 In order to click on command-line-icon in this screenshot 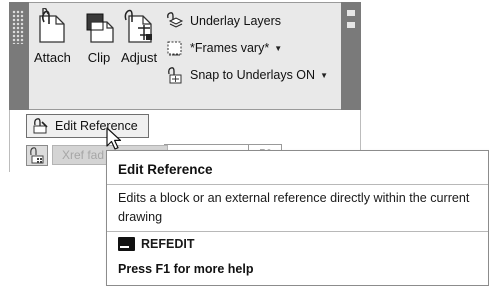, I will do `click(126, 244)`.